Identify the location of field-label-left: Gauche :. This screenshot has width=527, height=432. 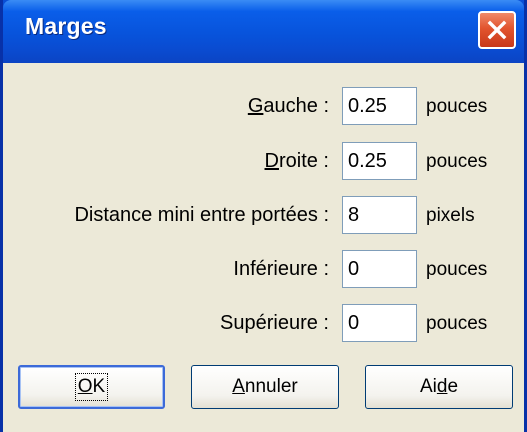
(288, 106).